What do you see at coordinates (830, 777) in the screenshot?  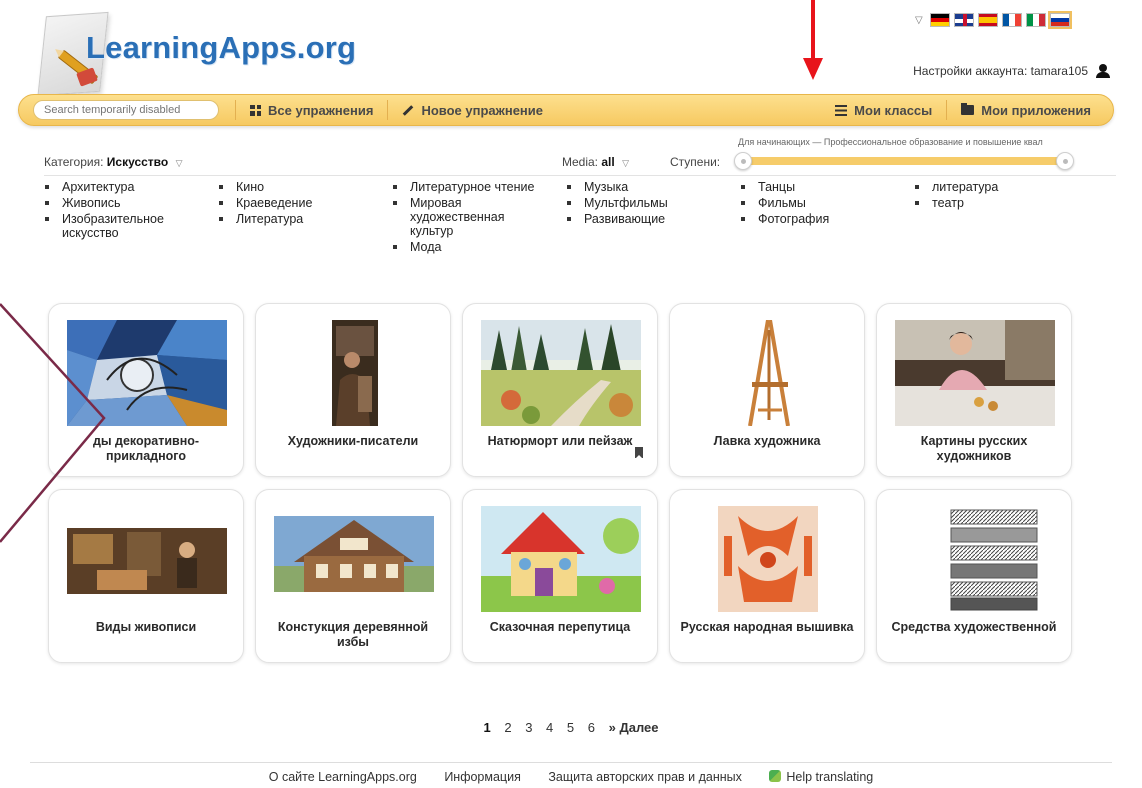 I see `footer-help-label: Help translating` at bounding box center [830, 777].